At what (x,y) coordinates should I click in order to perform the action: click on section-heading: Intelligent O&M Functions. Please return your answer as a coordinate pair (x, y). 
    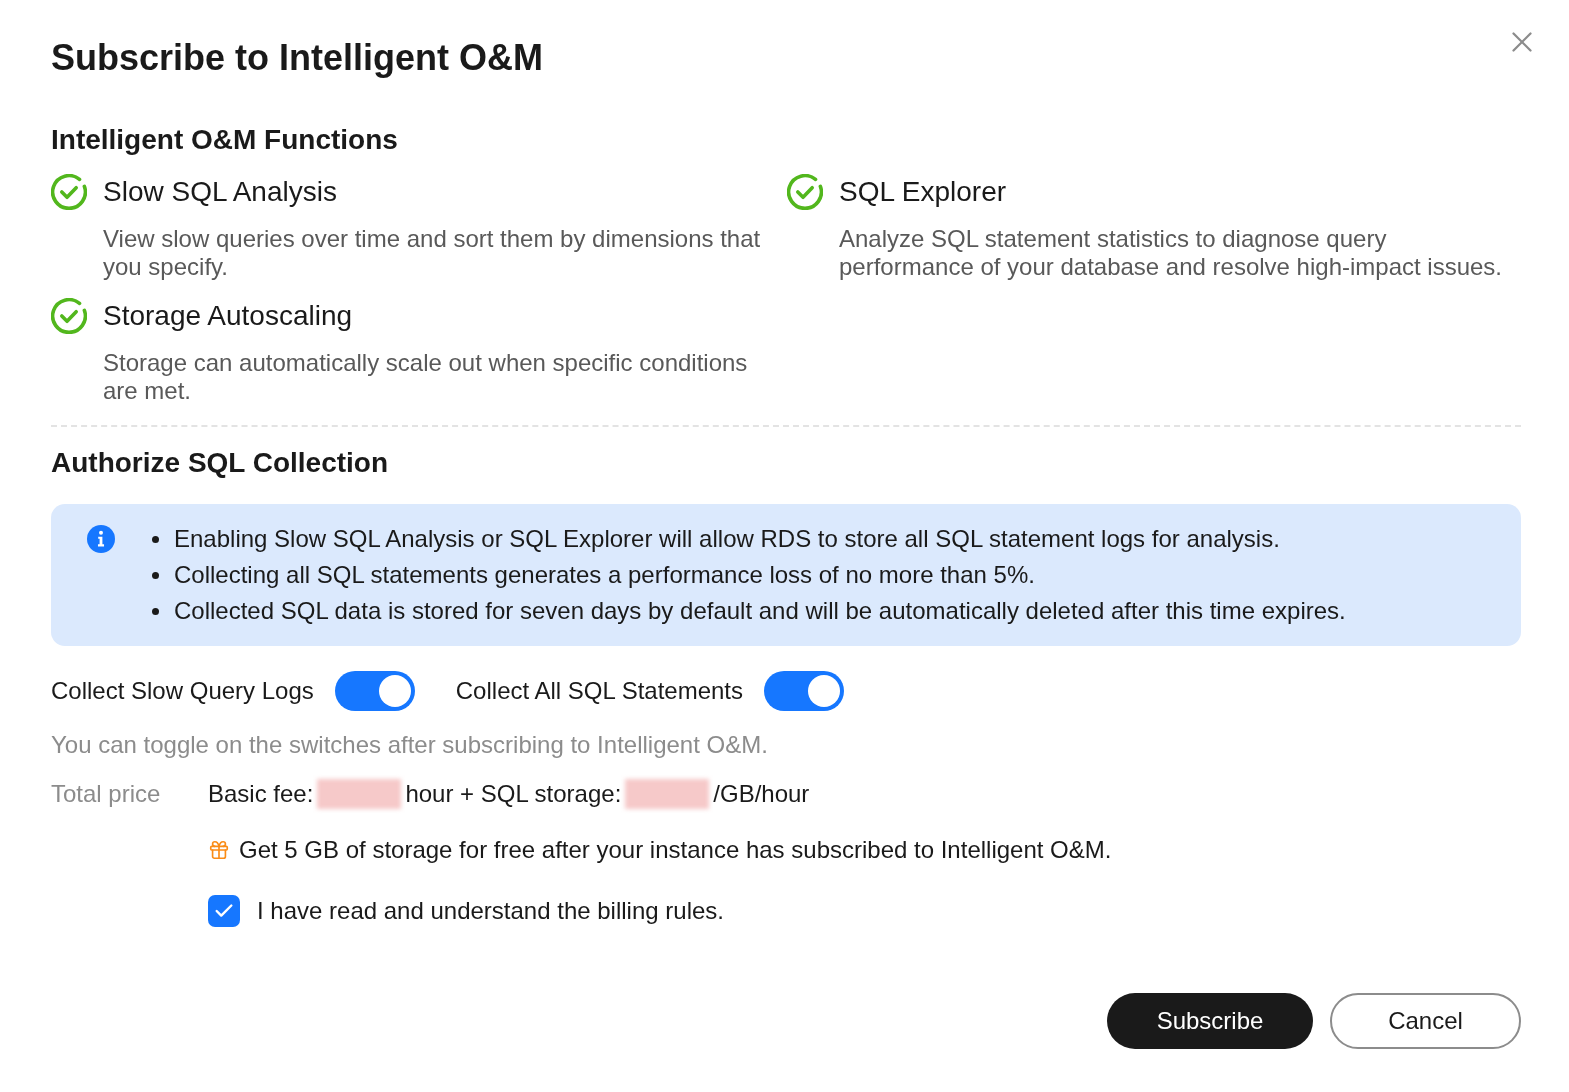
    Looking at the image, I should click on (224, 140).